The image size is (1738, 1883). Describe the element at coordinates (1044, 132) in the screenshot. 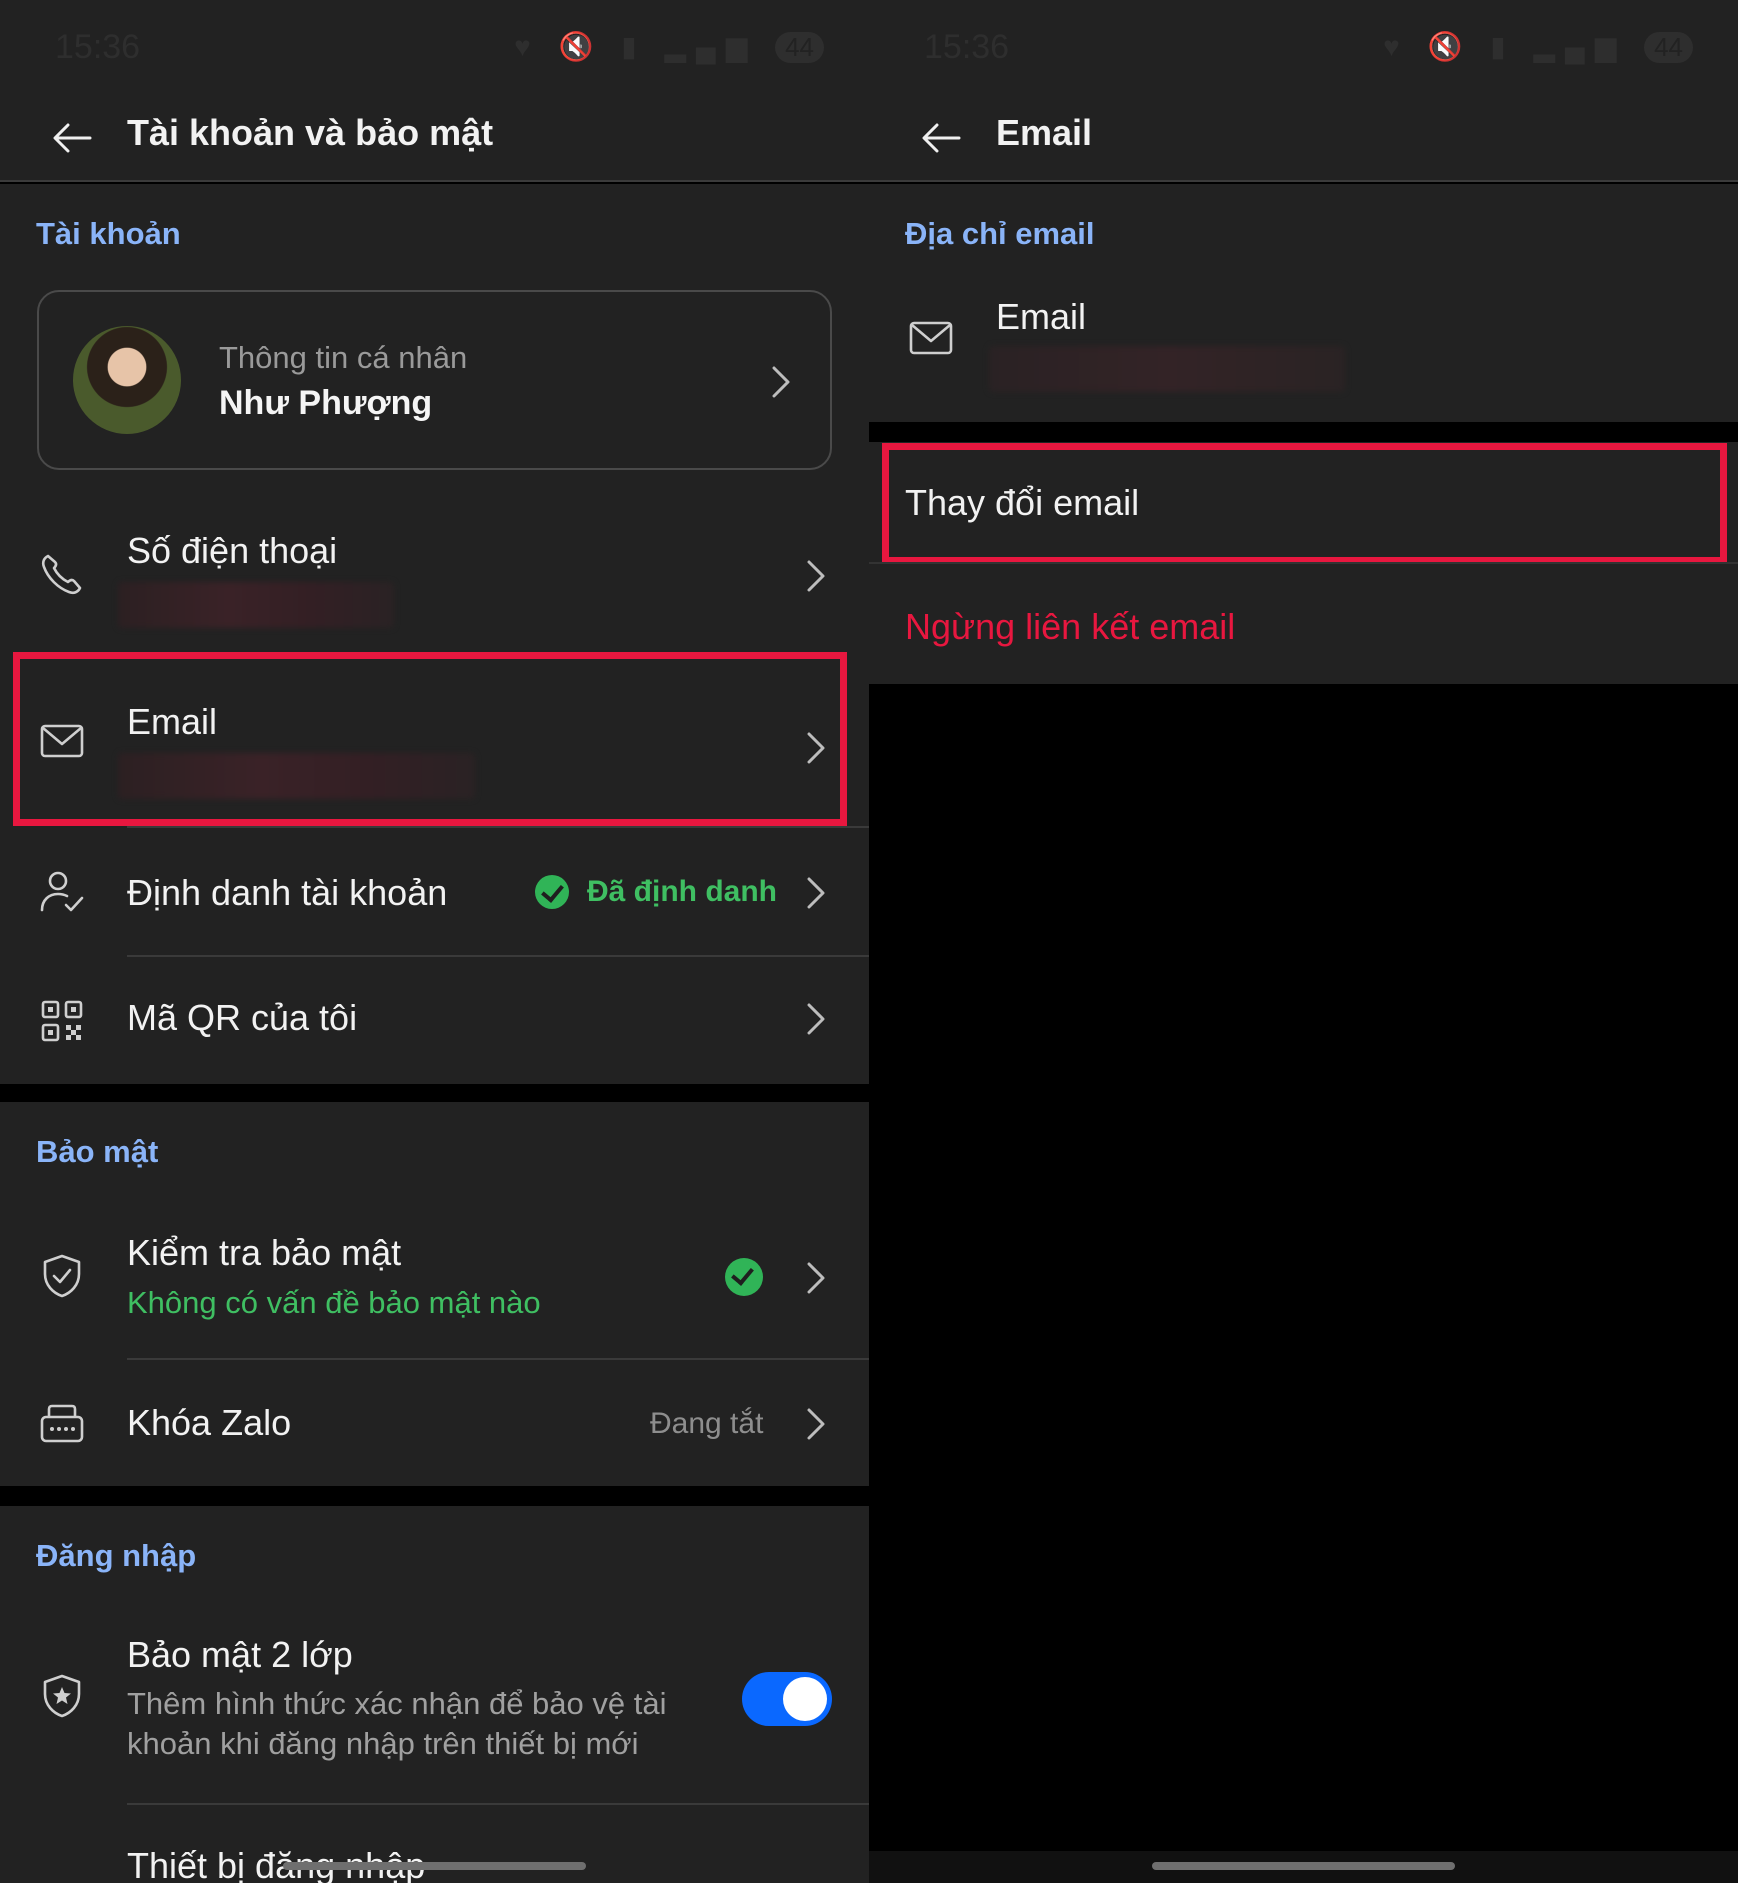

I see `page-title: Email` at that location.